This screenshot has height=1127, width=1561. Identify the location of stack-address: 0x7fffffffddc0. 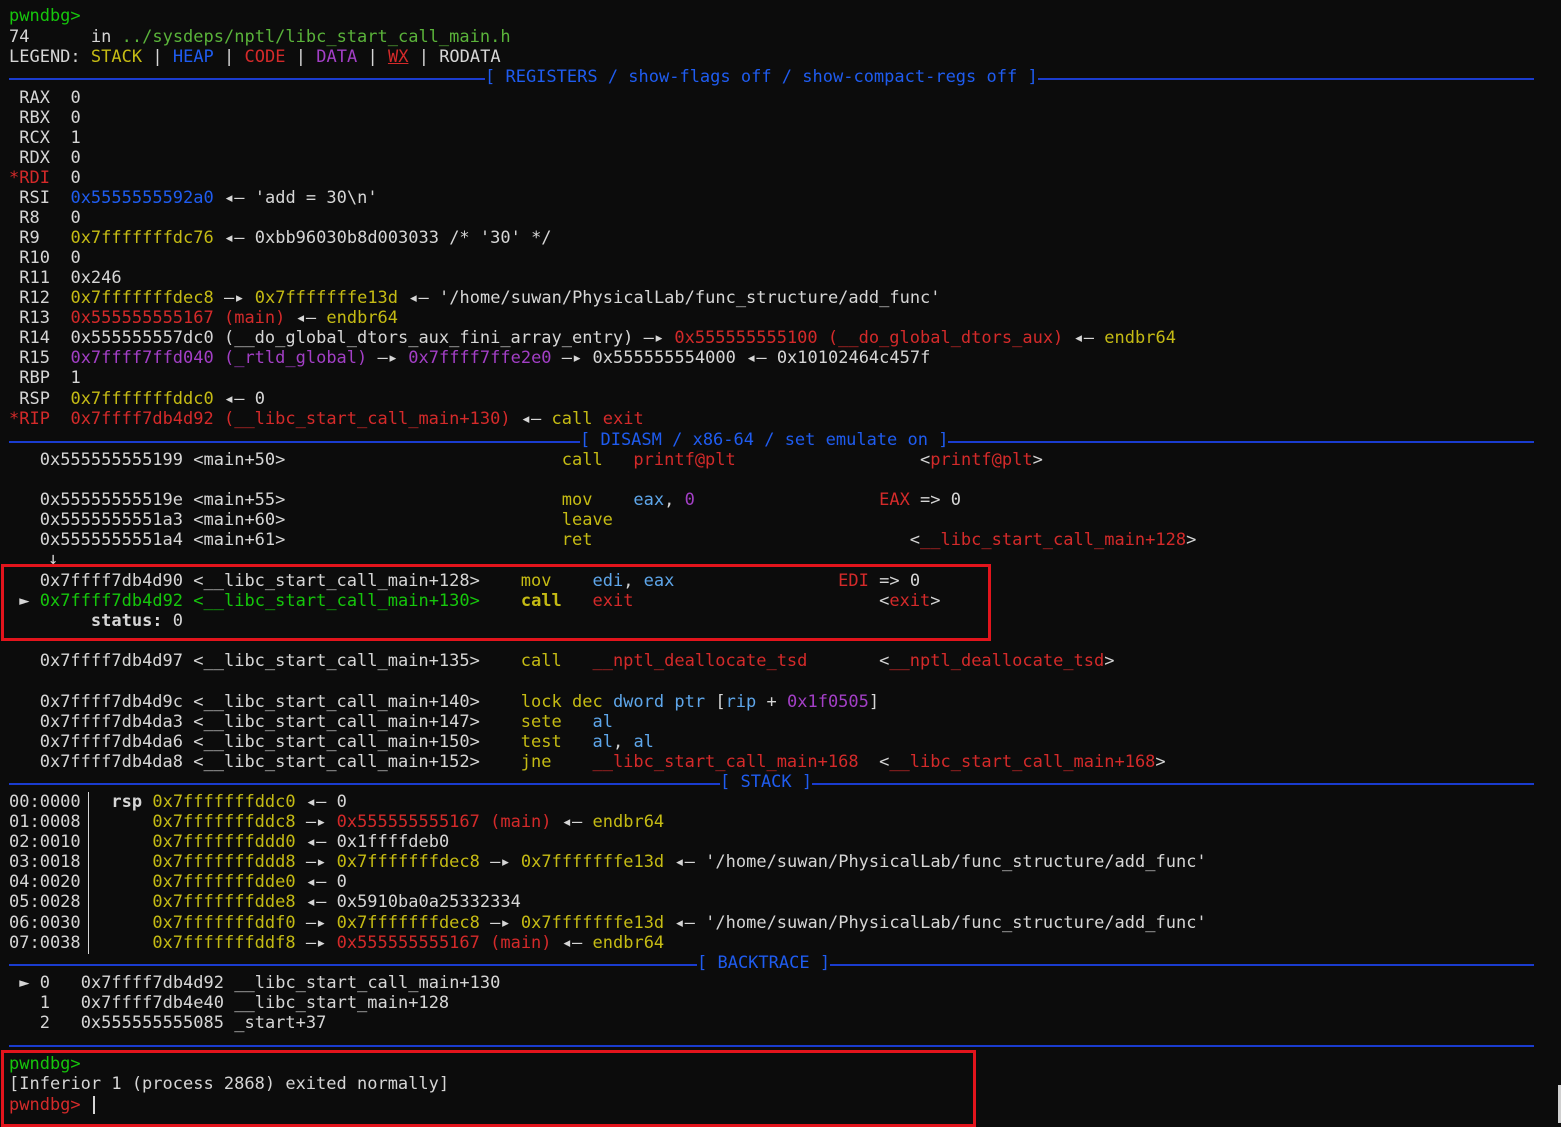
(224, 802).